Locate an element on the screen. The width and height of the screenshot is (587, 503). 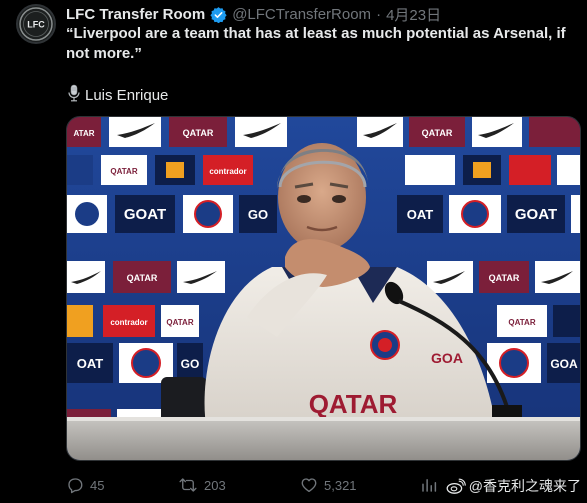
like-button: 5,321 is located at coordinates (328, 485).